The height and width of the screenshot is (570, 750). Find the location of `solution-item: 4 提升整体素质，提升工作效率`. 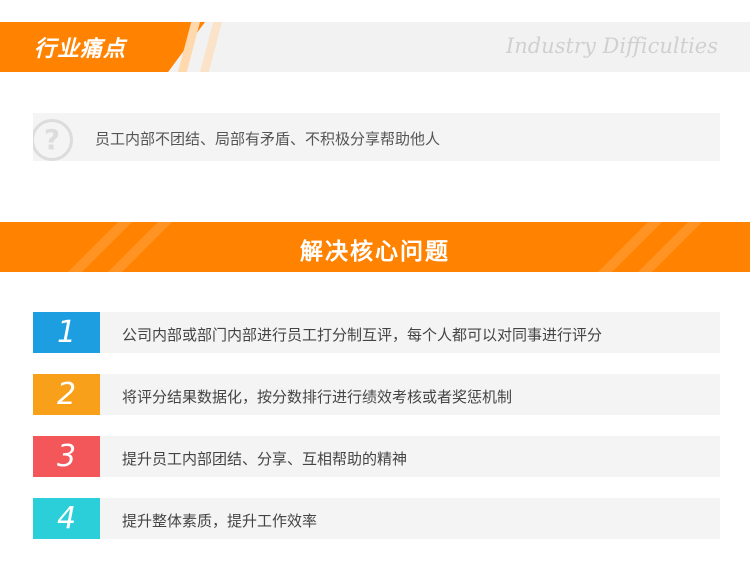

solution-item: 4 提升整体素质，提升工作效率 is located at coordinates (376, 518).